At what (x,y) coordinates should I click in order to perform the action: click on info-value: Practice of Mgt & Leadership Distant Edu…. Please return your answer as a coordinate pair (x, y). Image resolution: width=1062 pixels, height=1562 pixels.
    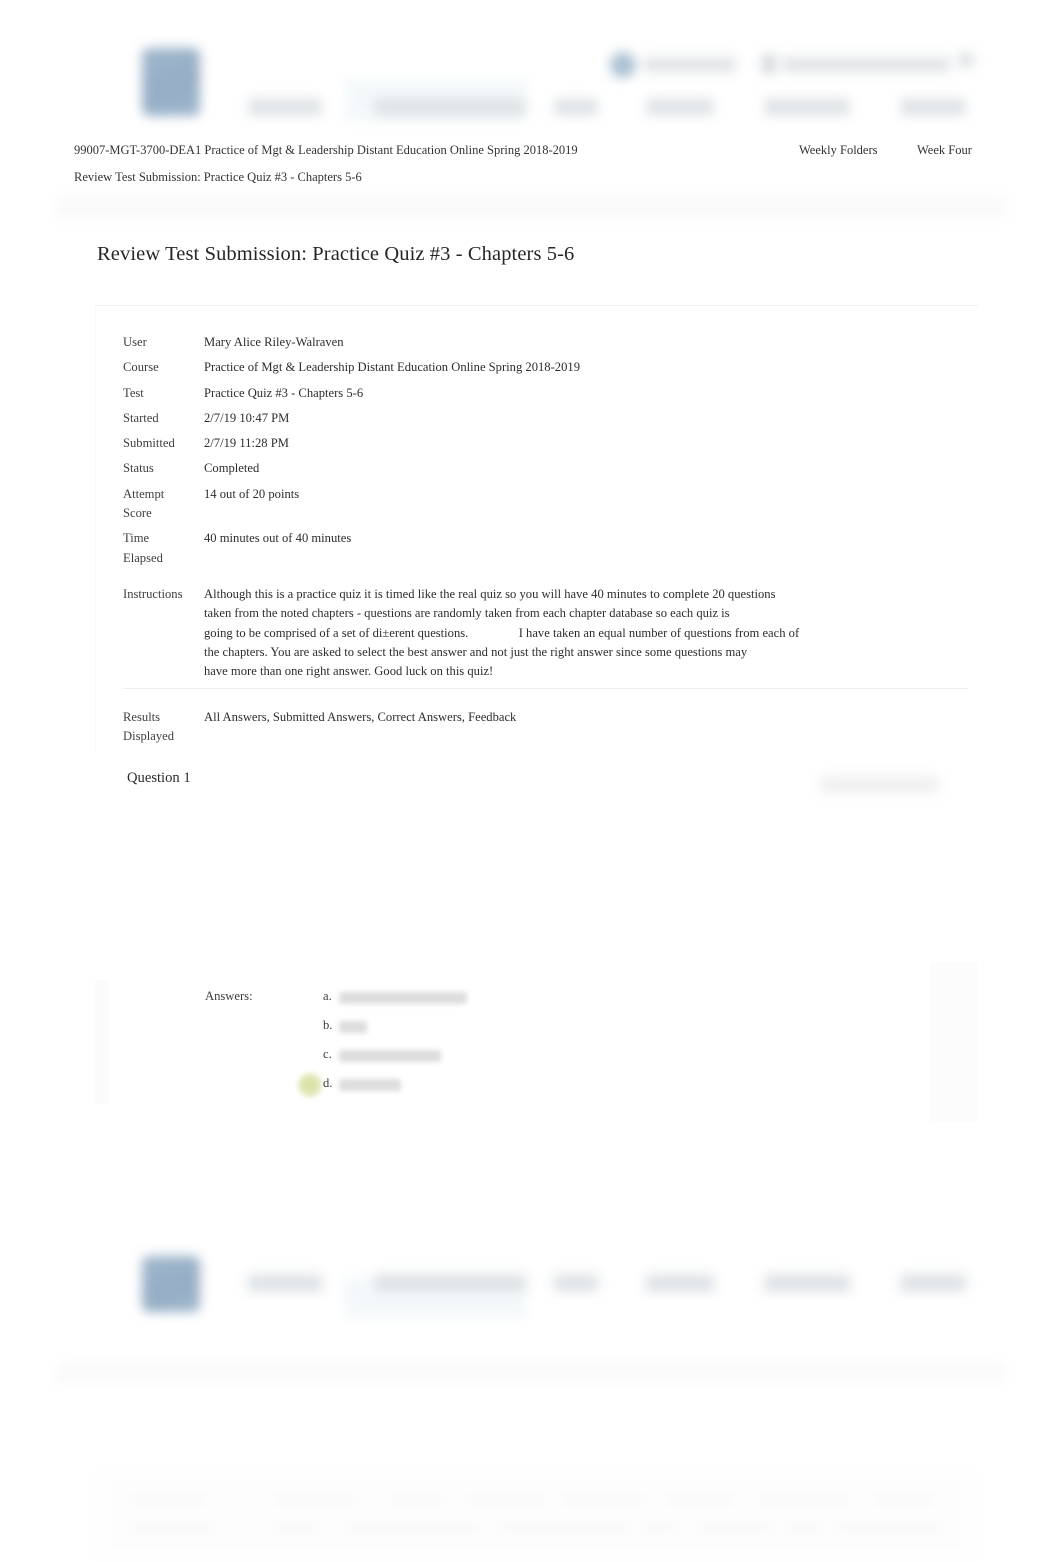
    Looking at the image, I should click on (392, 367).